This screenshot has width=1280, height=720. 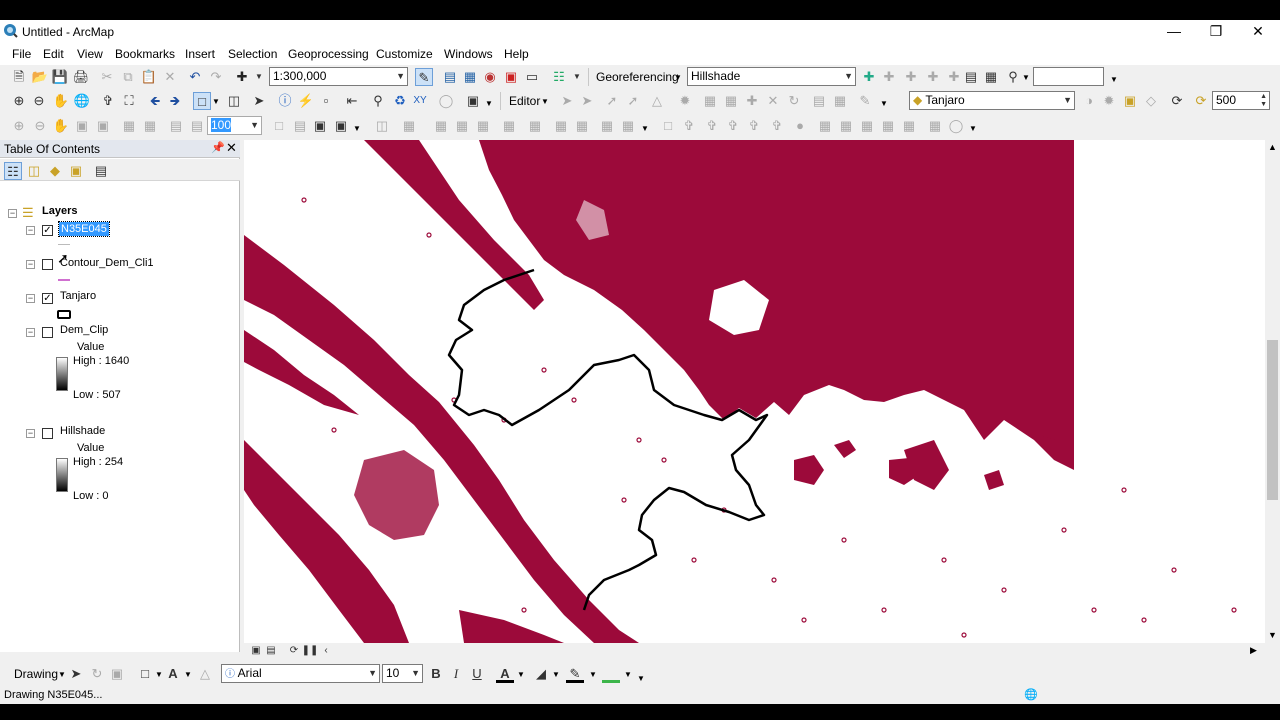 I want to click on snap-tool-icon-8: ▦, so click(x=825, y=126).